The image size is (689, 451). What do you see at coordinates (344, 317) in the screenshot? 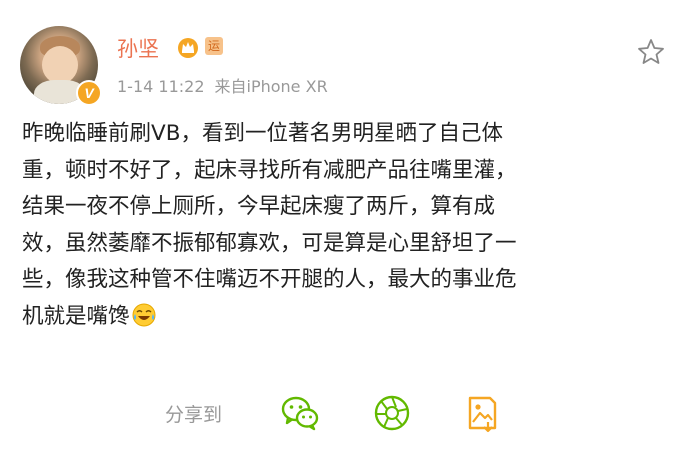
I see `post-line-last: 机就是嘴馋` at bounding box center [344, 317].